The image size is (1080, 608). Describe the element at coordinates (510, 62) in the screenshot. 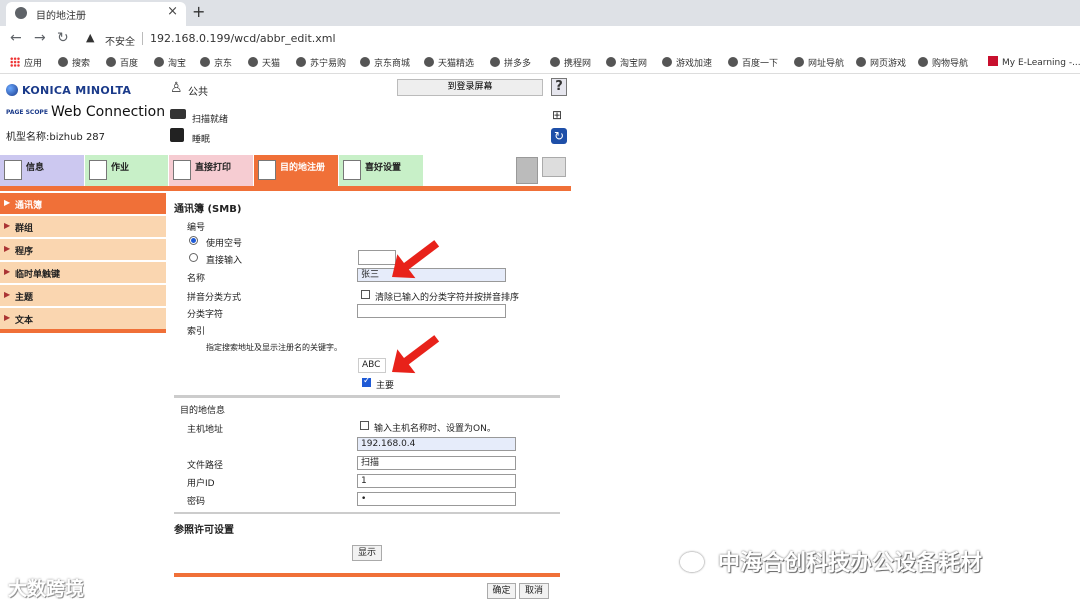

I see `bookmark-item: 拼多多` at that location.